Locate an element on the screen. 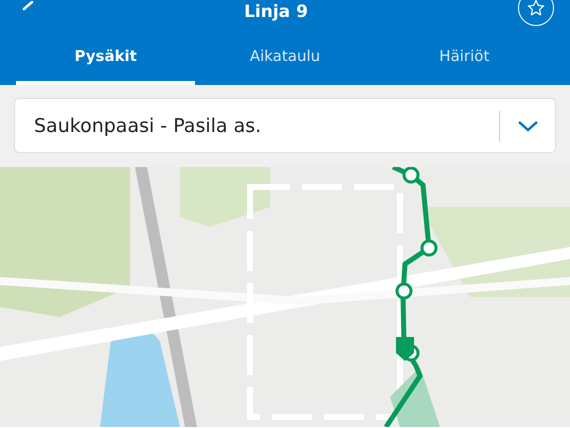 This screenshot has width=570, height=428. tab: Häiriöt is located at coordinates (464, 57).